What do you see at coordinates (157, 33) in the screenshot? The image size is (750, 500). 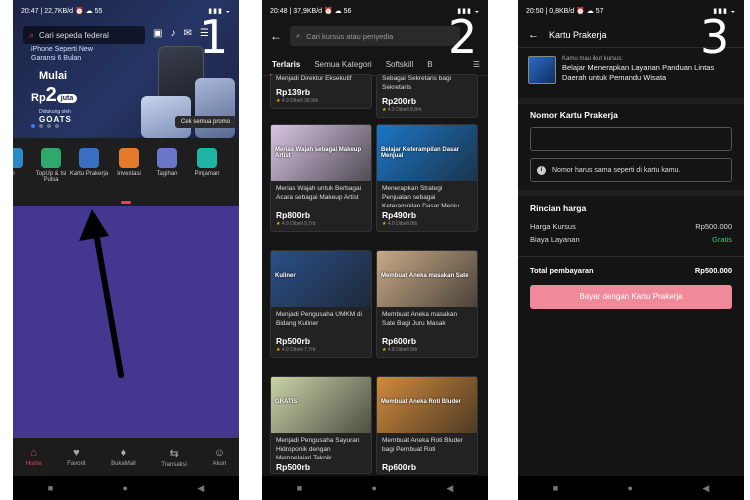 I see `scan-icon: ▣` at bounding box center [157, 33].